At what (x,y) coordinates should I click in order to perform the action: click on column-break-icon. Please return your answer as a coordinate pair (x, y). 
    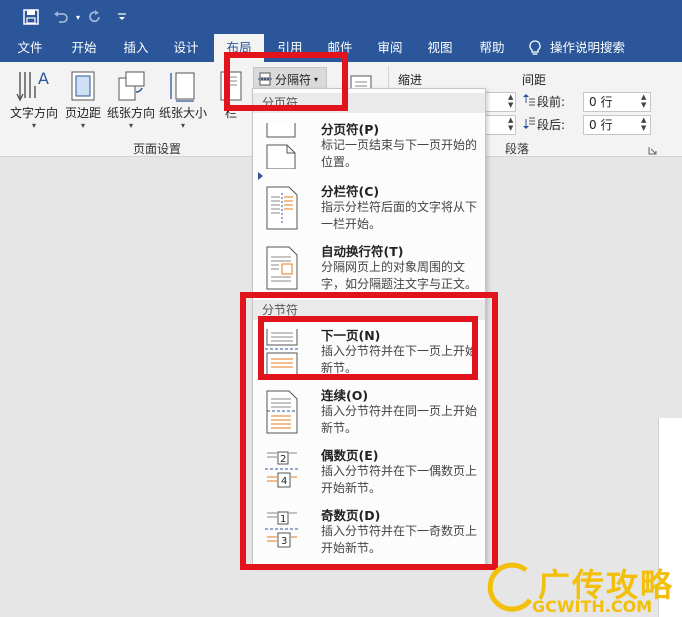
    Looking at the image, I should click on (282, 208).